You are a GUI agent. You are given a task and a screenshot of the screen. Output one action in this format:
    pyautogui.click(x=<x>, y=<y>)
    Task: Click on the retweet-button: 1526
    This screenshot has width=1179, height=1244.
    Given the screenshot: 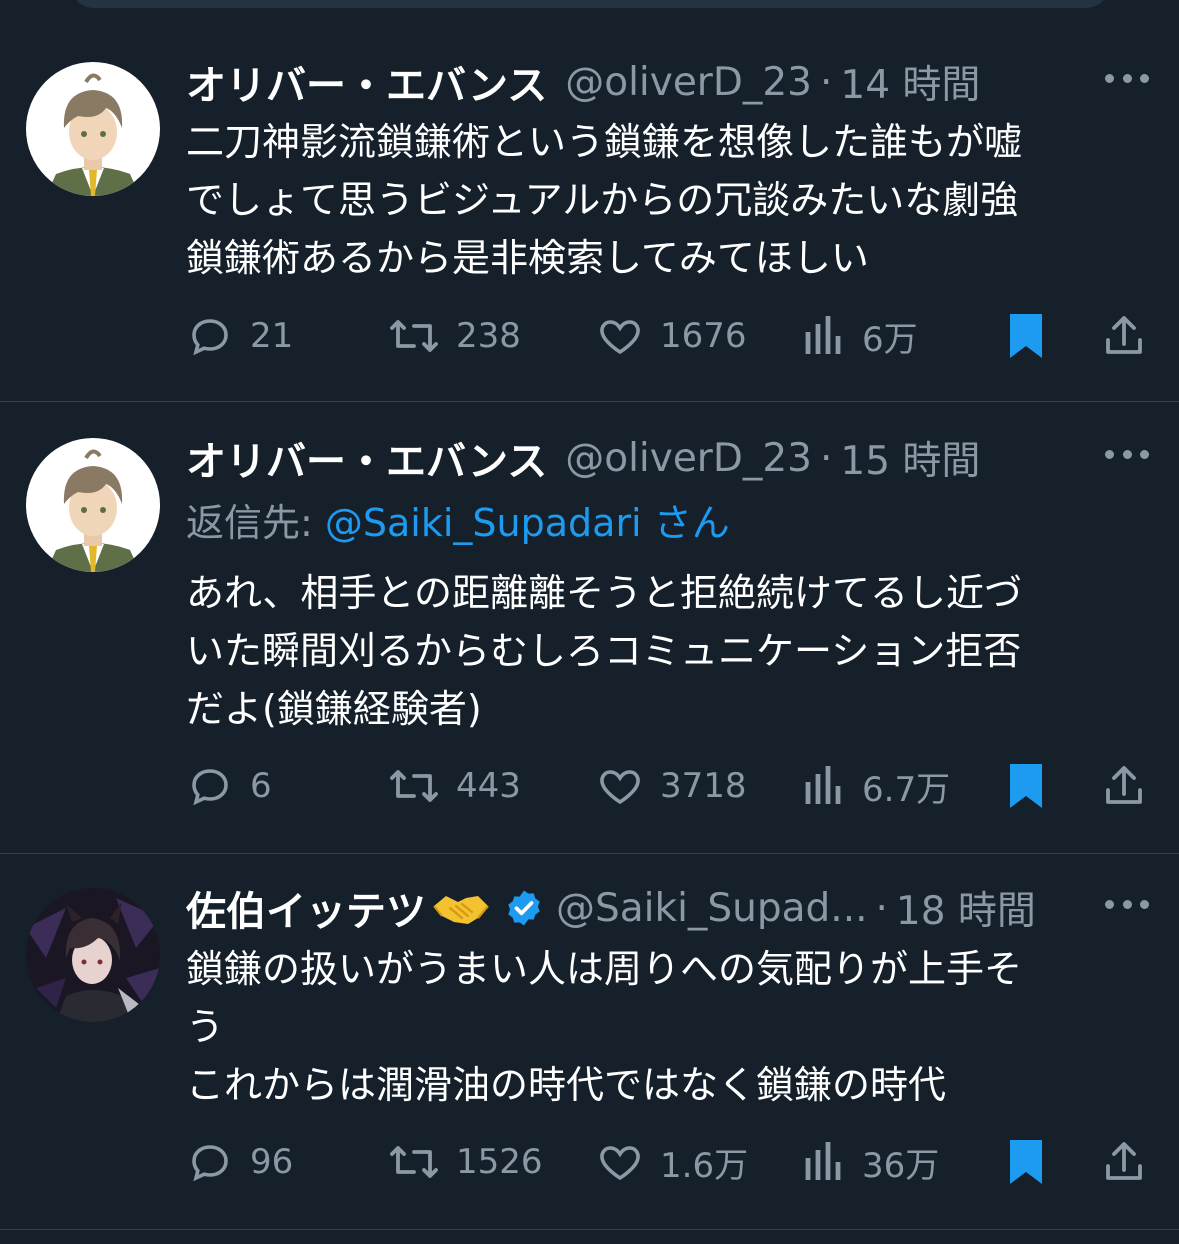 What is the action you would take?
    pyautogui.click(x=465, y=1162)
    